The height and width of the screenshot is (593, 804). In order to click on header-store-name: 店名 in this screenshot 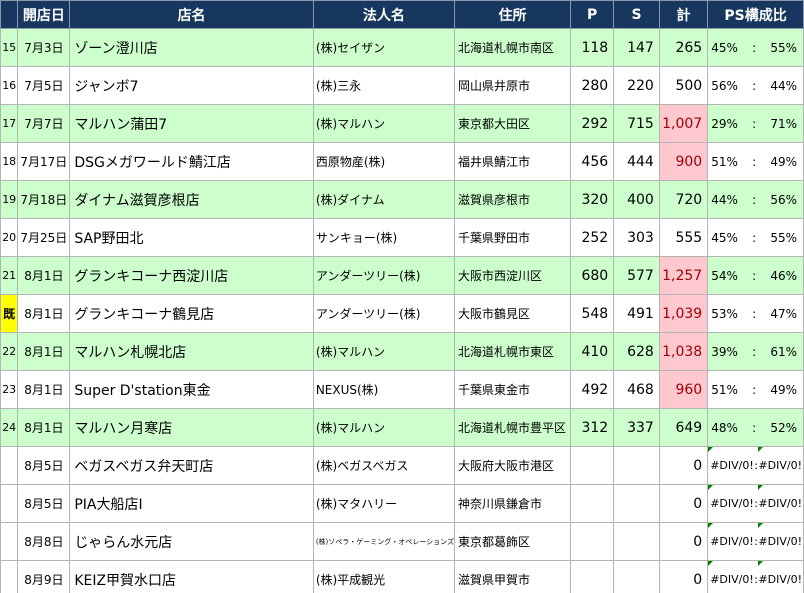, I will do `click(191, 14)`.